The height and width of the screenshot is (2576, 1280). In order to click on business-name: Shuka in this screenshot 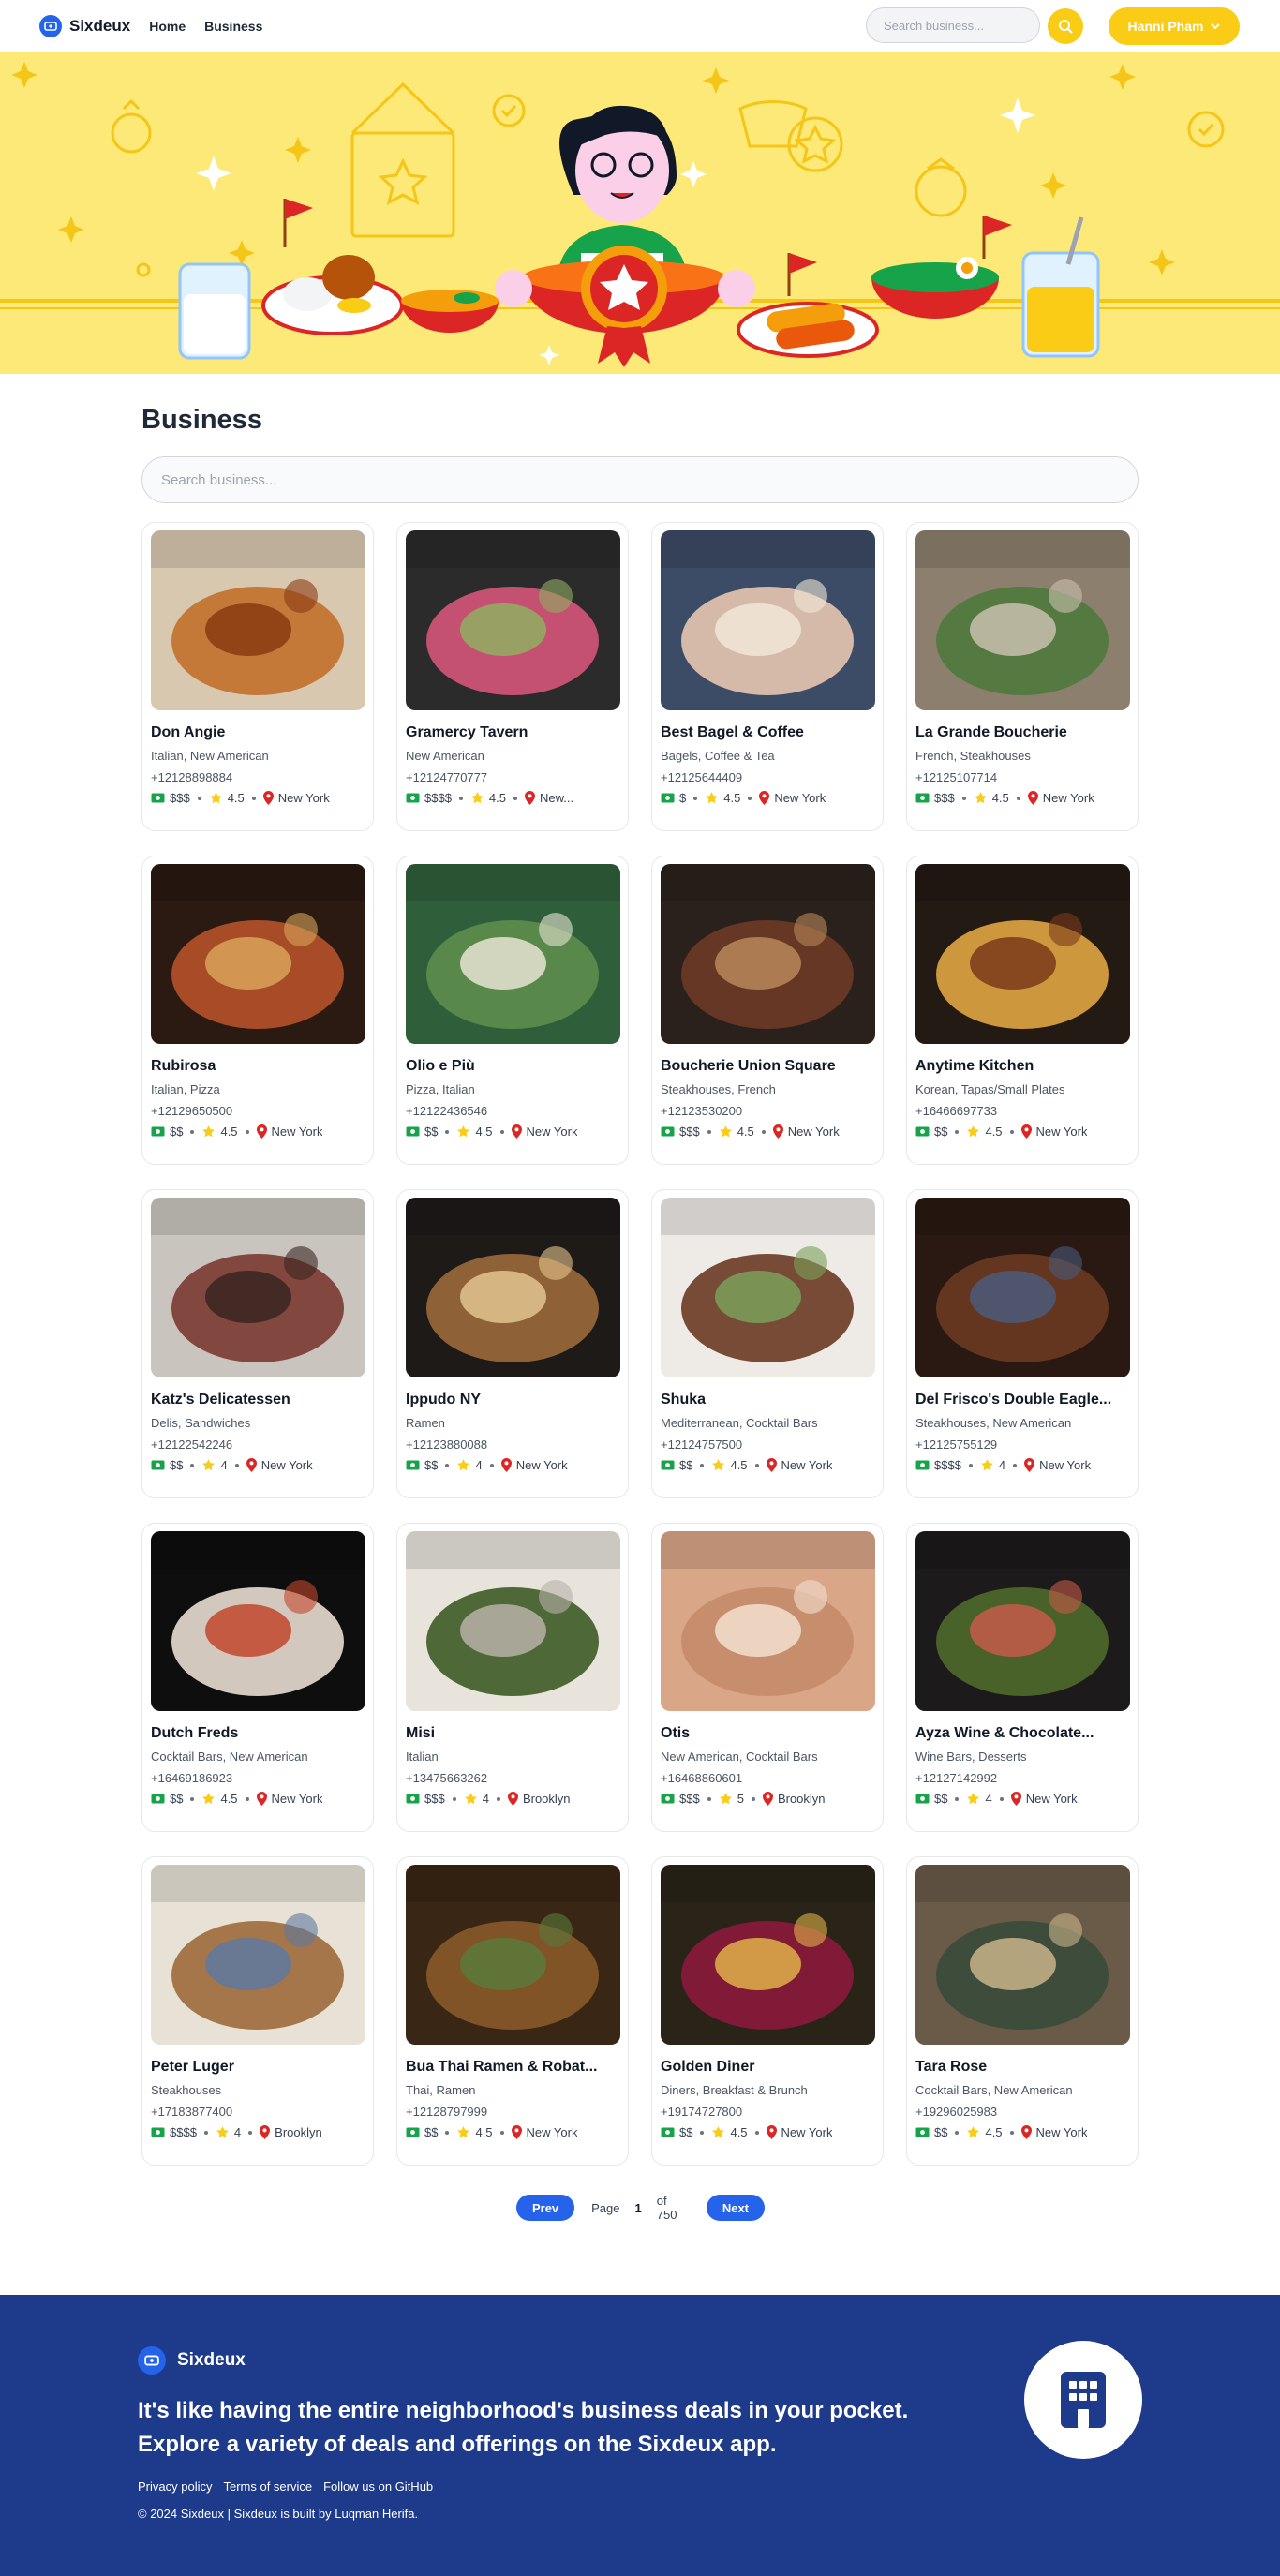, I will do `click(767, 1400)`.